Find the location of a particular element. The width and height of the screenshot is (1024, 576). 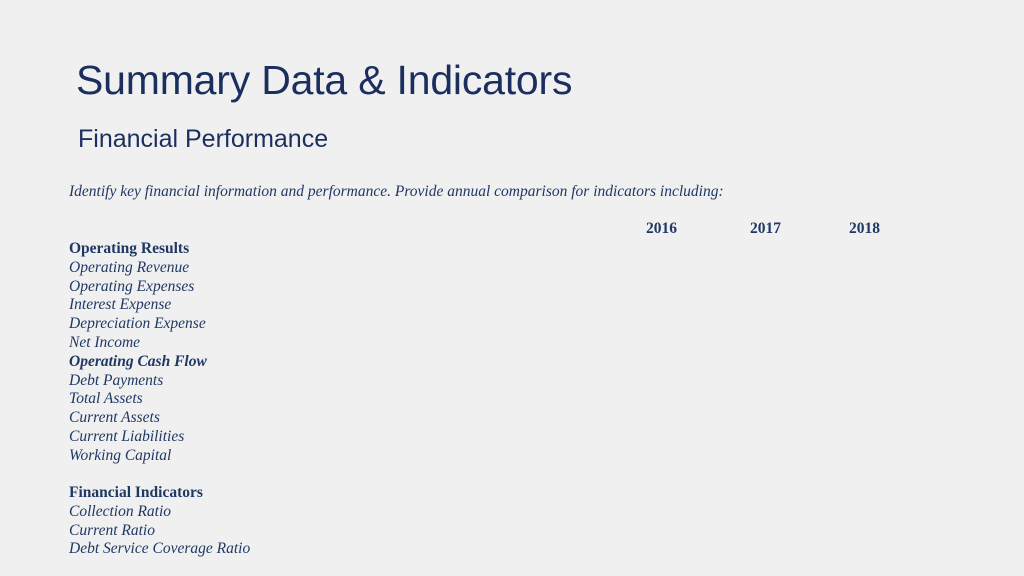

year-column-header-2017: 2017 is located at coordinates (765, 228).